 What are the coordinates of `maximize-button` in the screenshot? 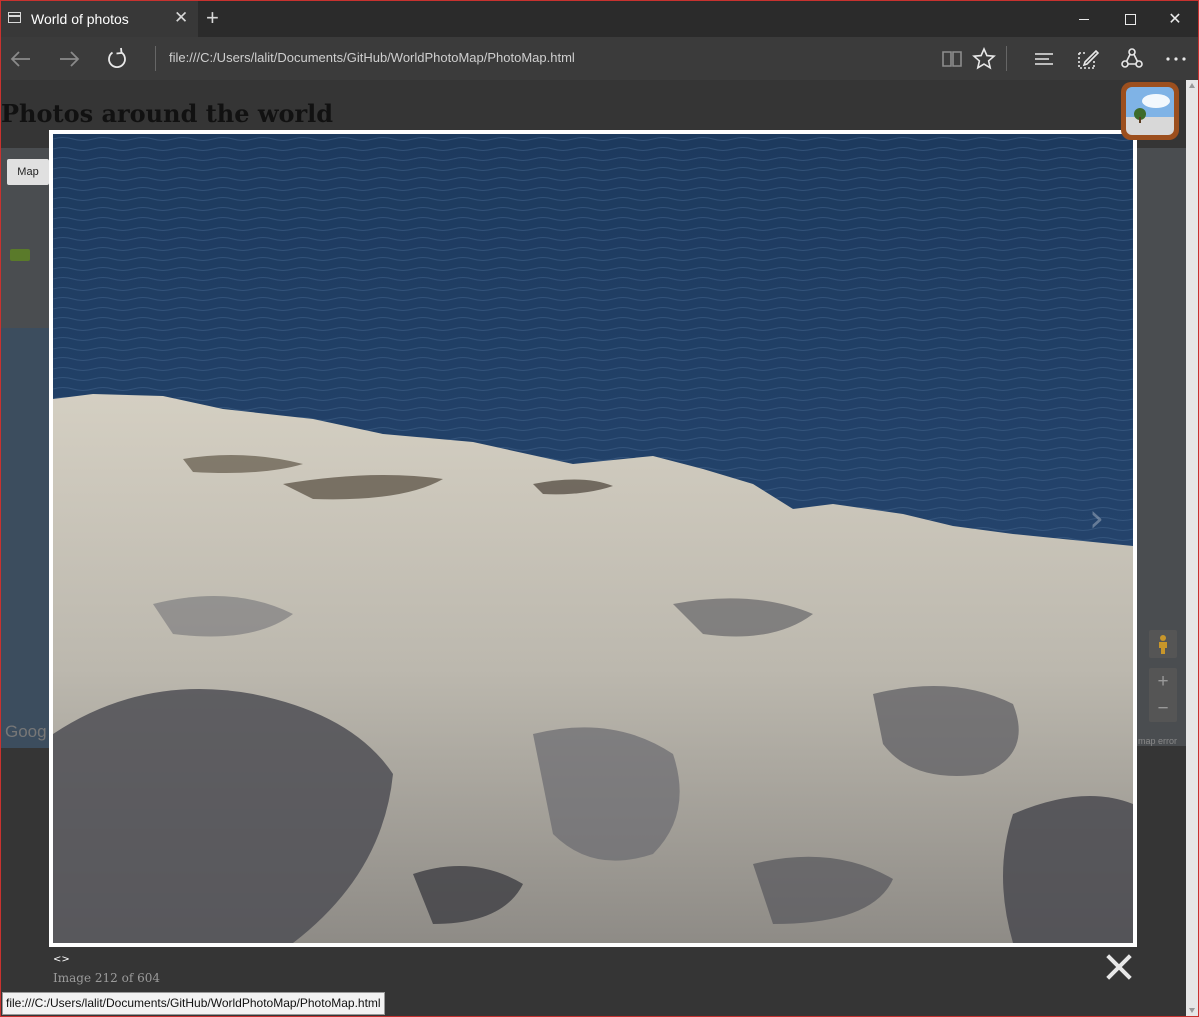 It's located at (1129, 19).